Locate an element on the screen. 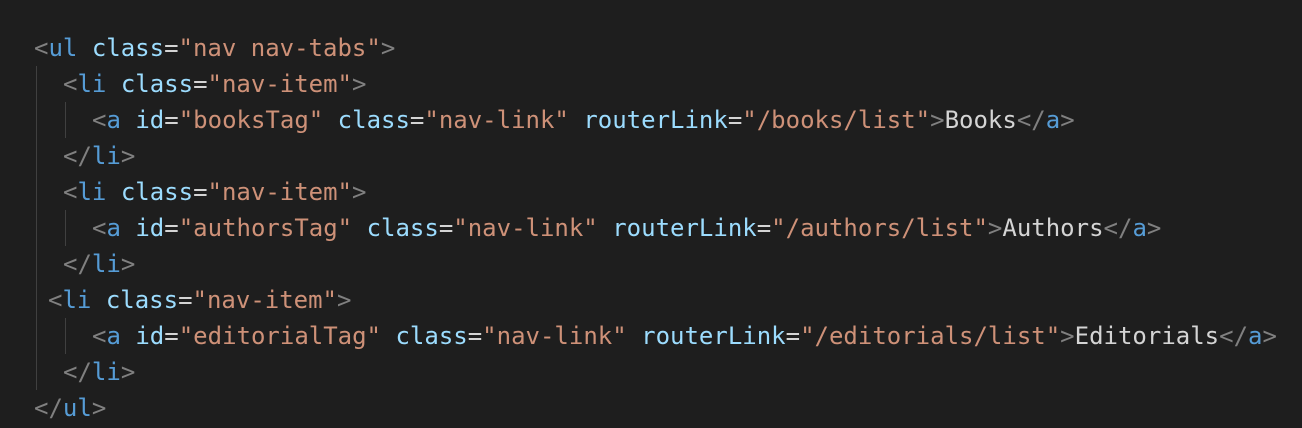 This screenshot has height=428, width=1302. code-line-2: <li class="nav-item"> is located at coordinates (214, 84).